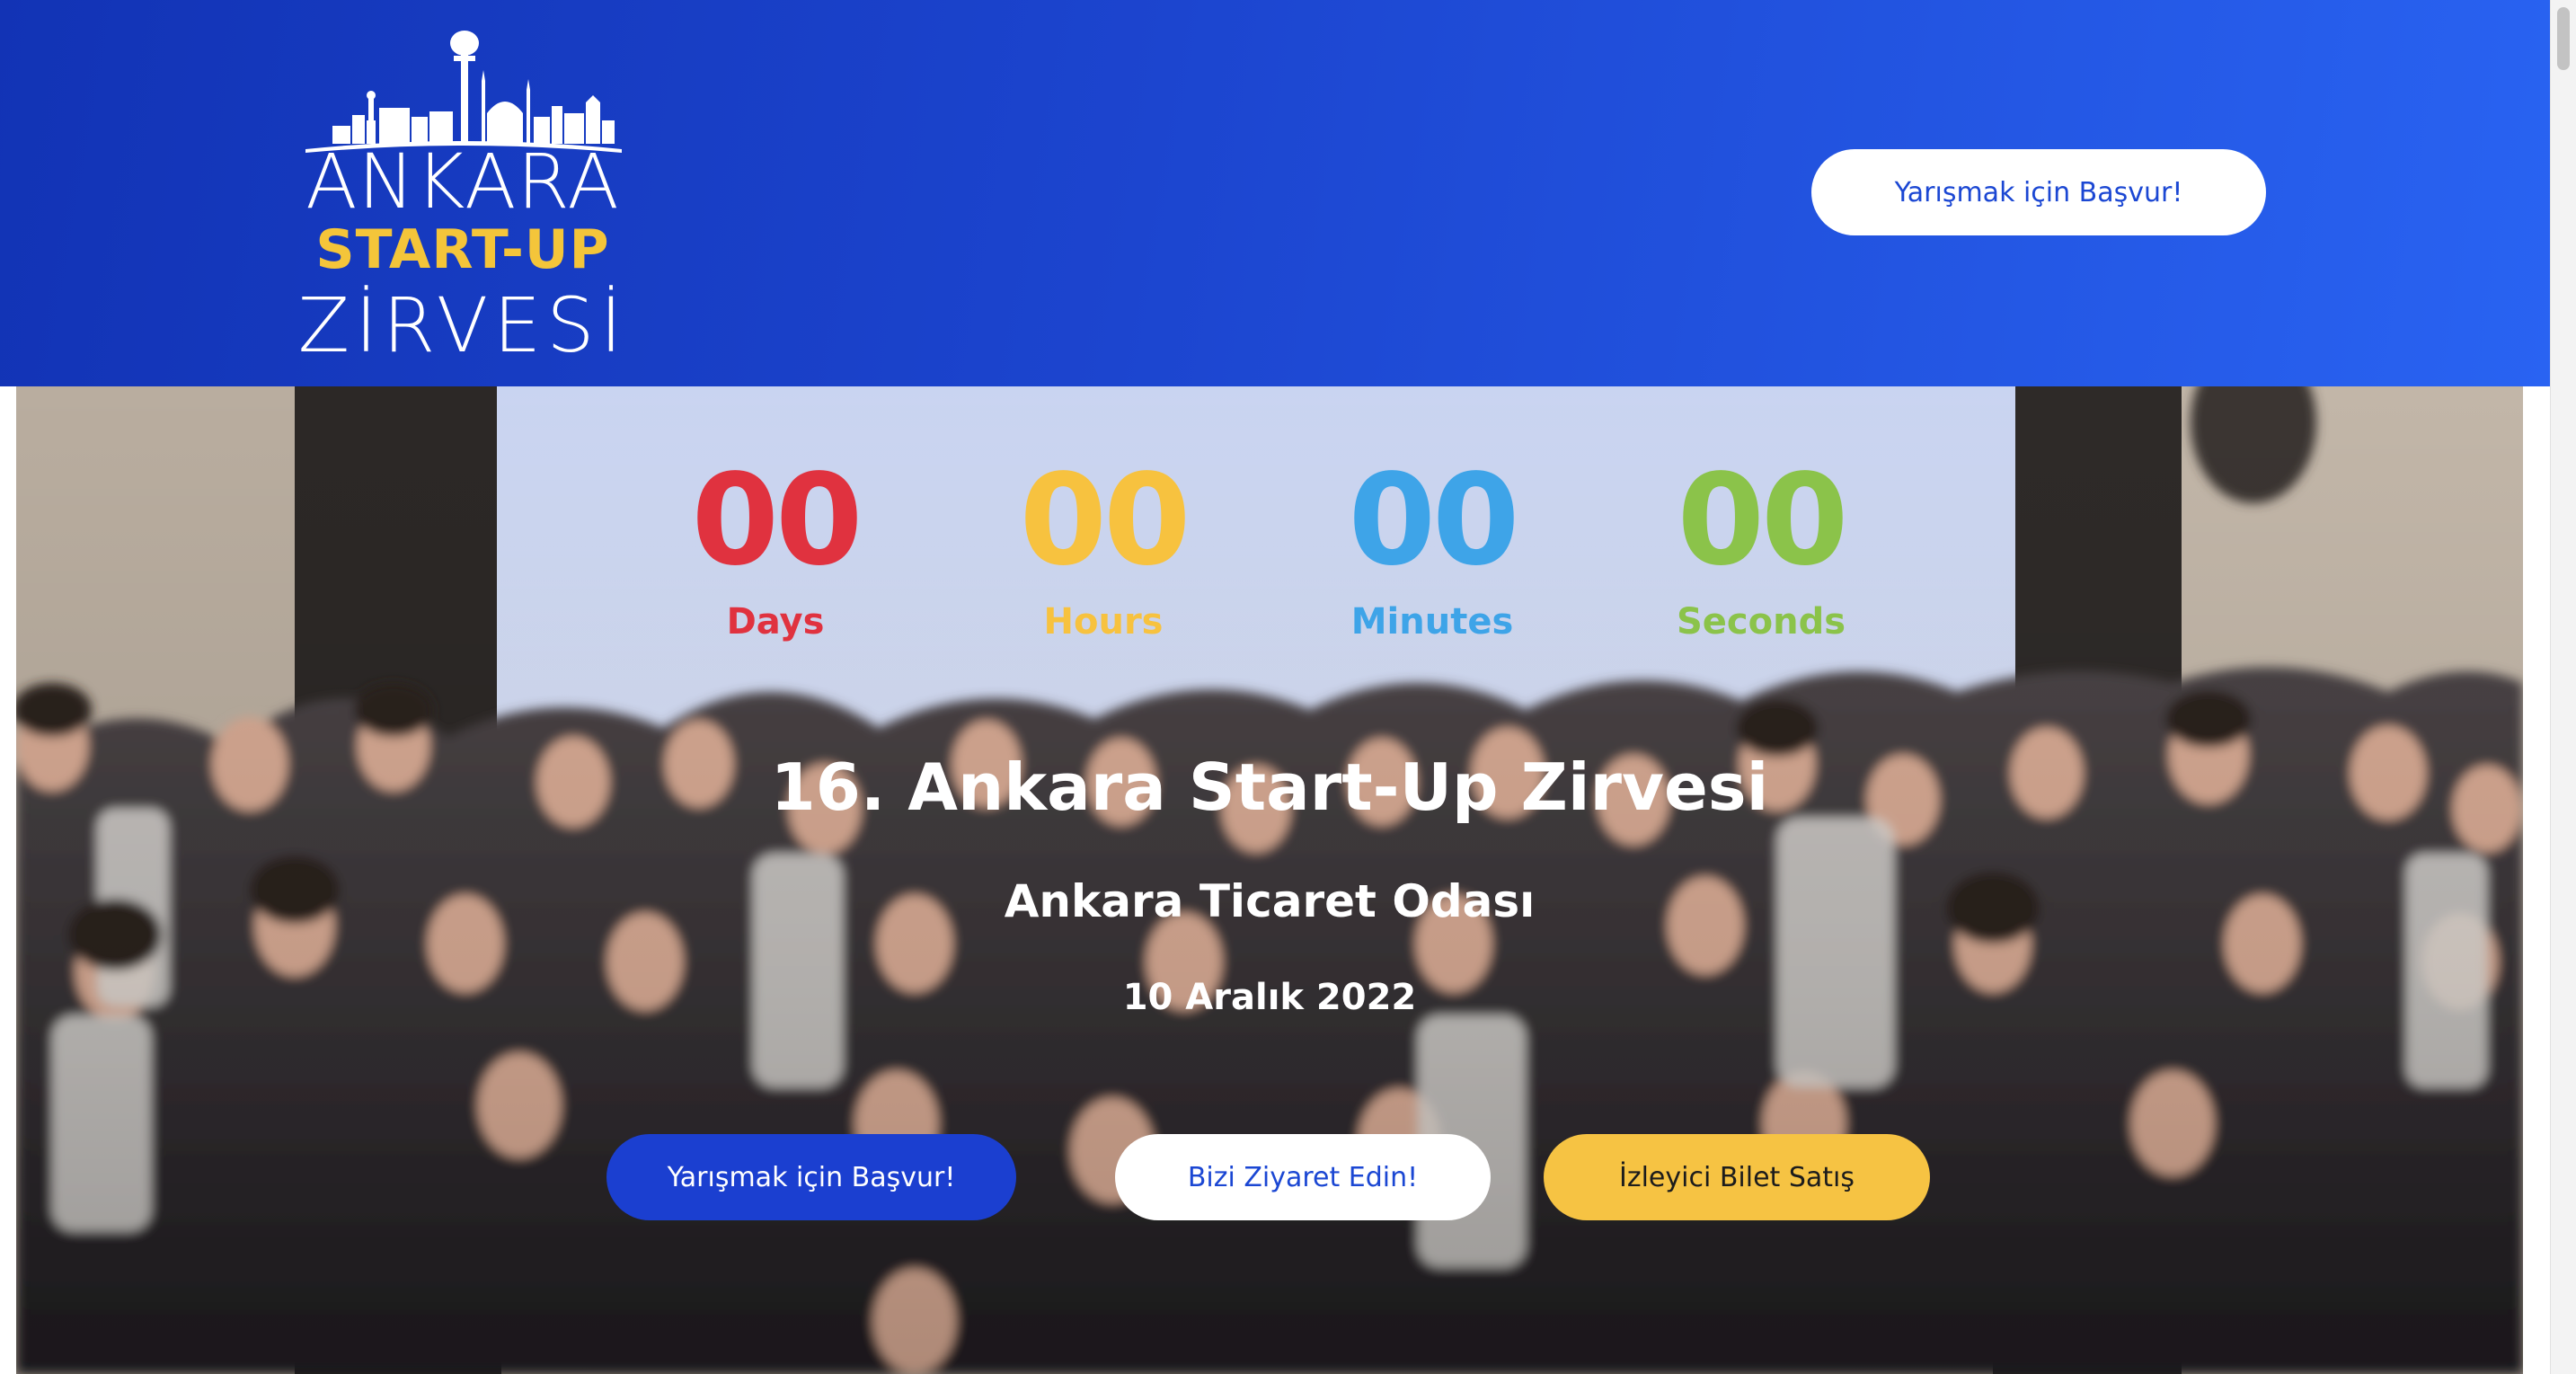  I want to click on countdown-hours: 00 Hours, so click(1103, 545).